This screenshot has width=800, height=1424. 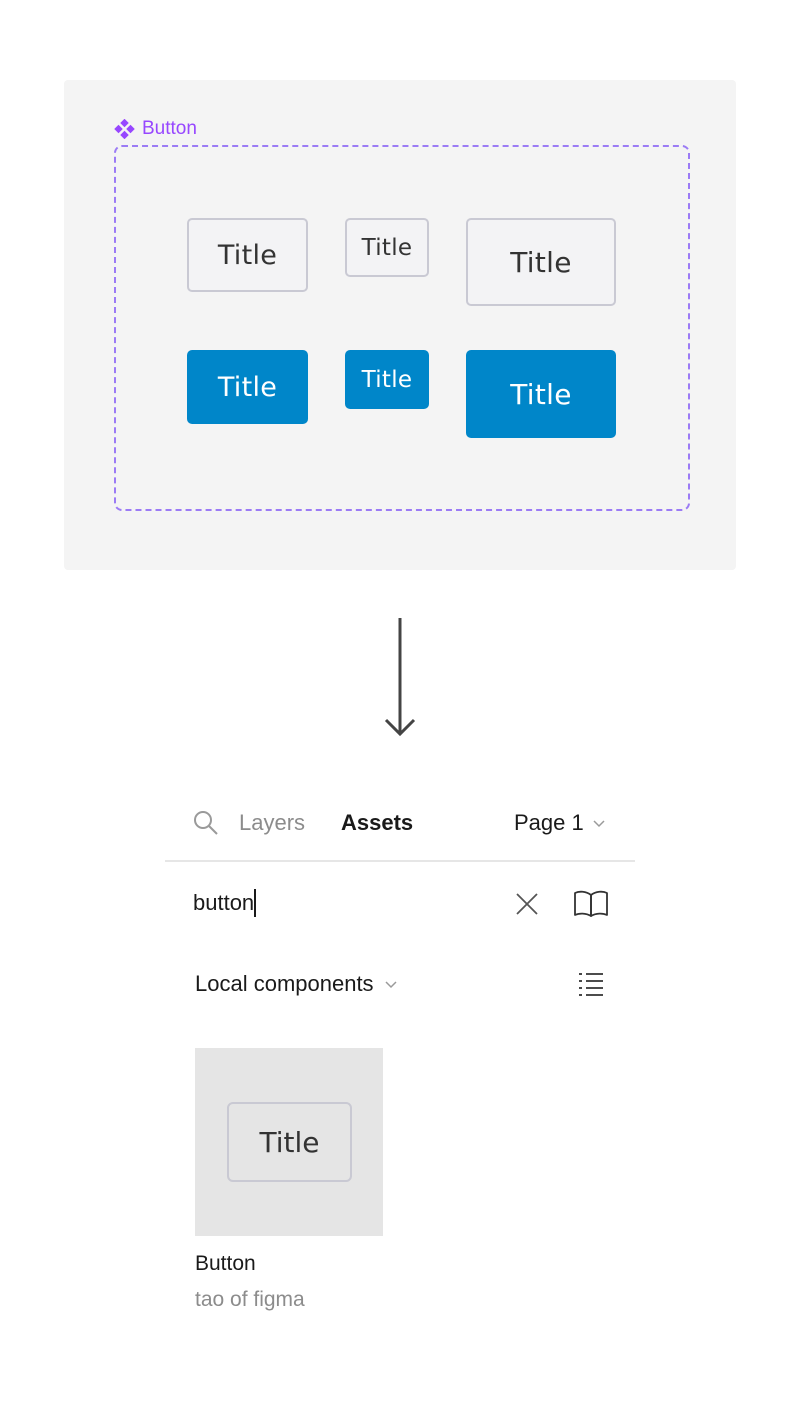 What do you see at coordinates (527, 904) in the screenshot?
I see `close-icon` at bounding box center [527, 904].